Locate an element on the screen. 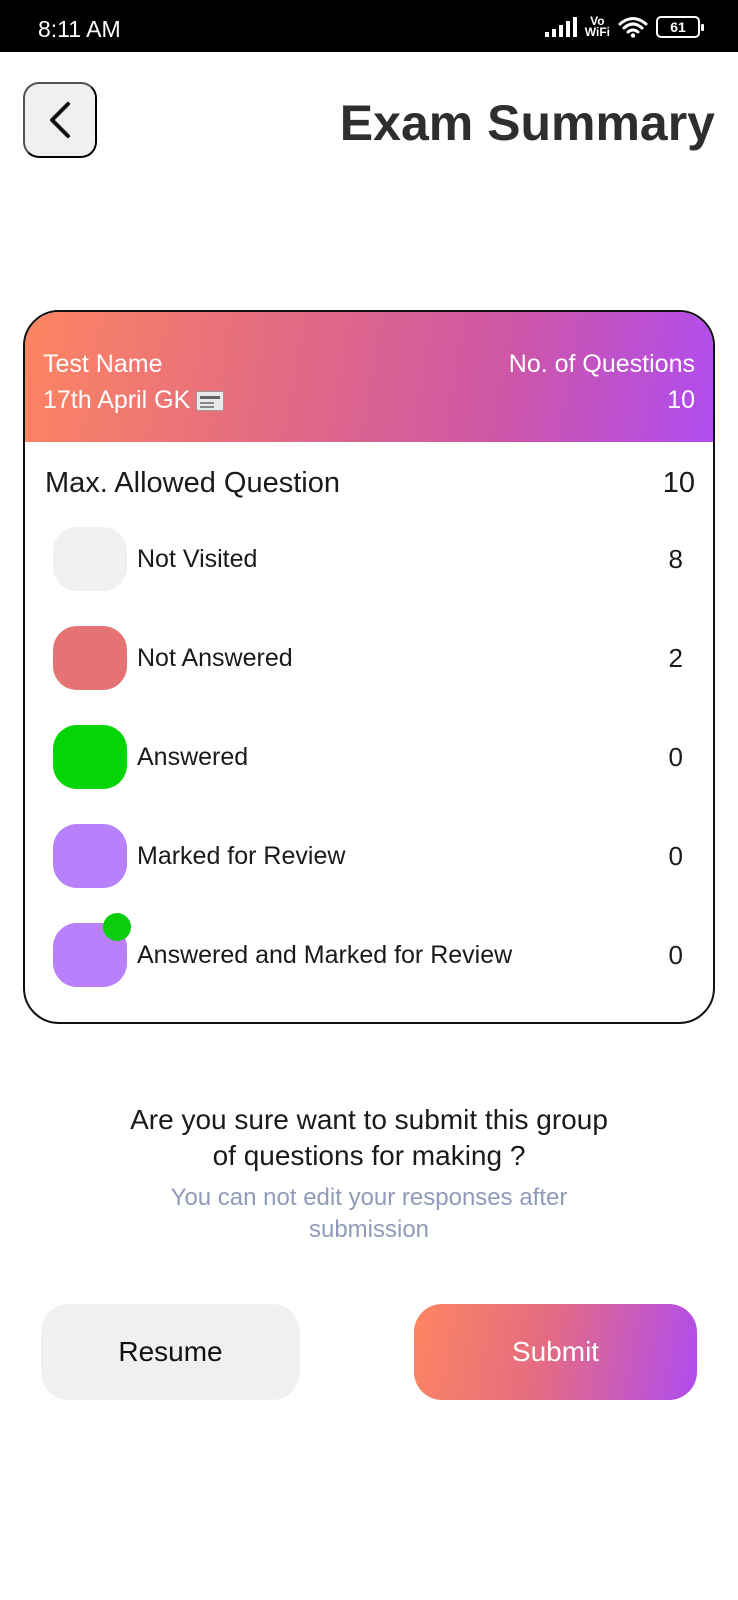 The height and width of the screenshot is (1600, 738). battery-icon: 61 is located at coordinates (680, 27).